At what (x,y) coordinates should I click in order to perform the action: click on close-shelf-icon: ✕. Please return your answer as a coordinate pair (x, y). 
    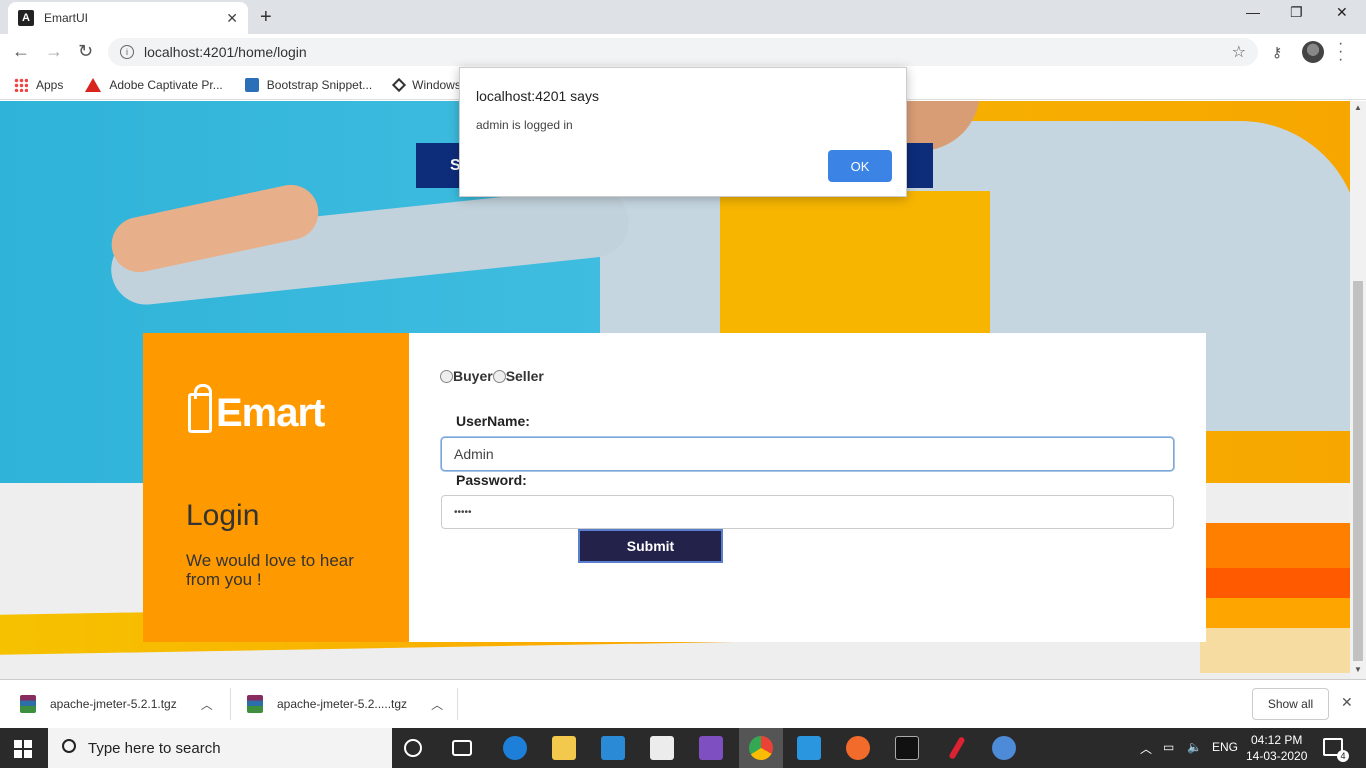
    Looking at the image, I should click on (1347, 702).